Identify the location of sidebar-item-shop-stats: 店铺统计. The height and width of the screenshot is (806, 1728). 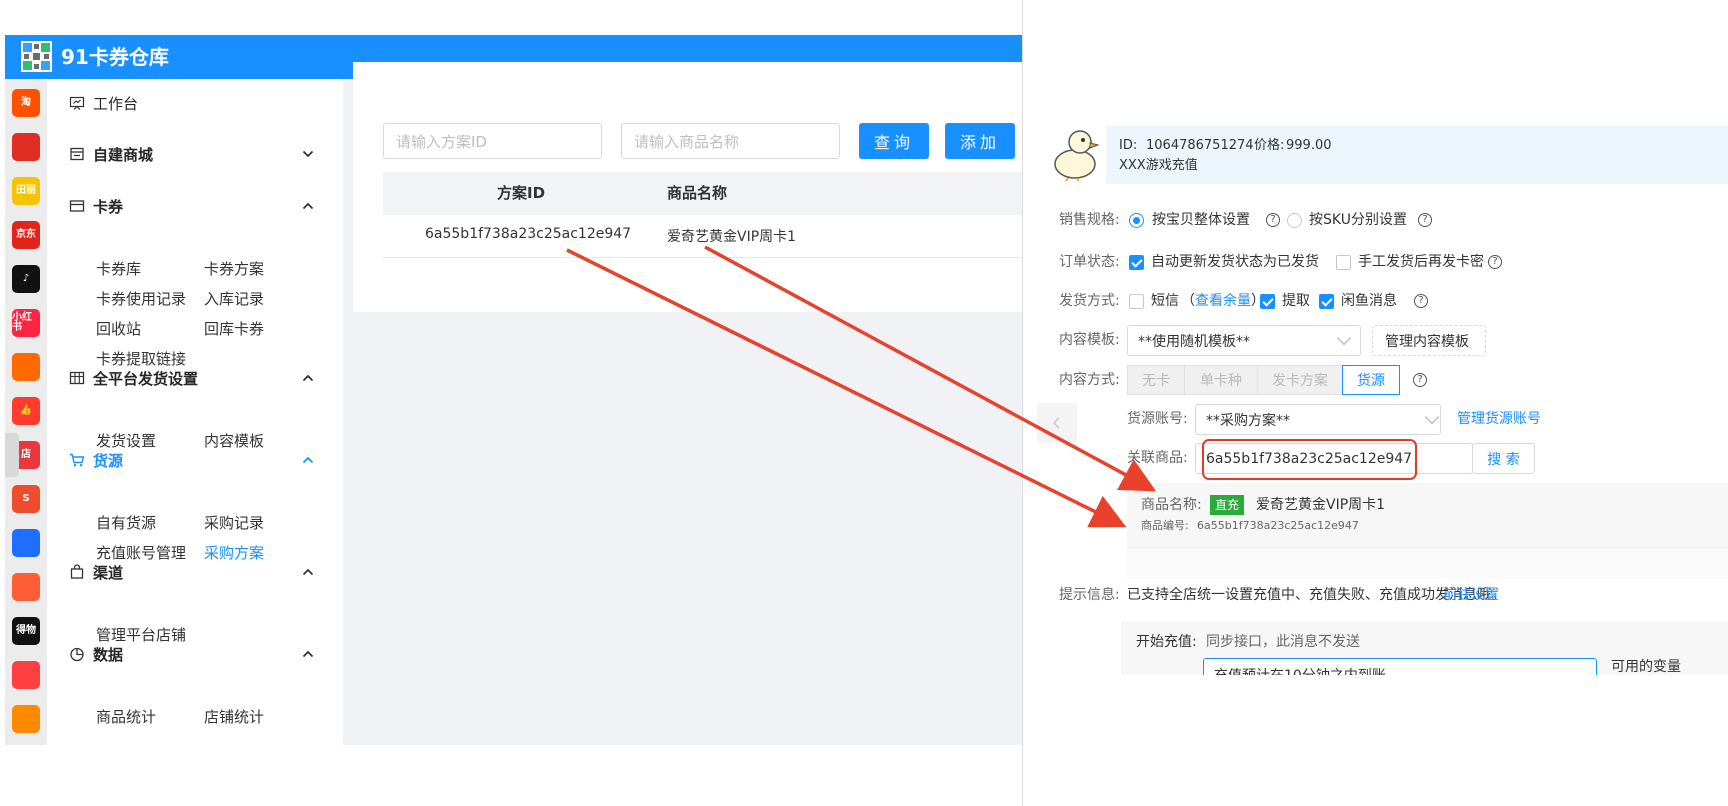
(234, 717).